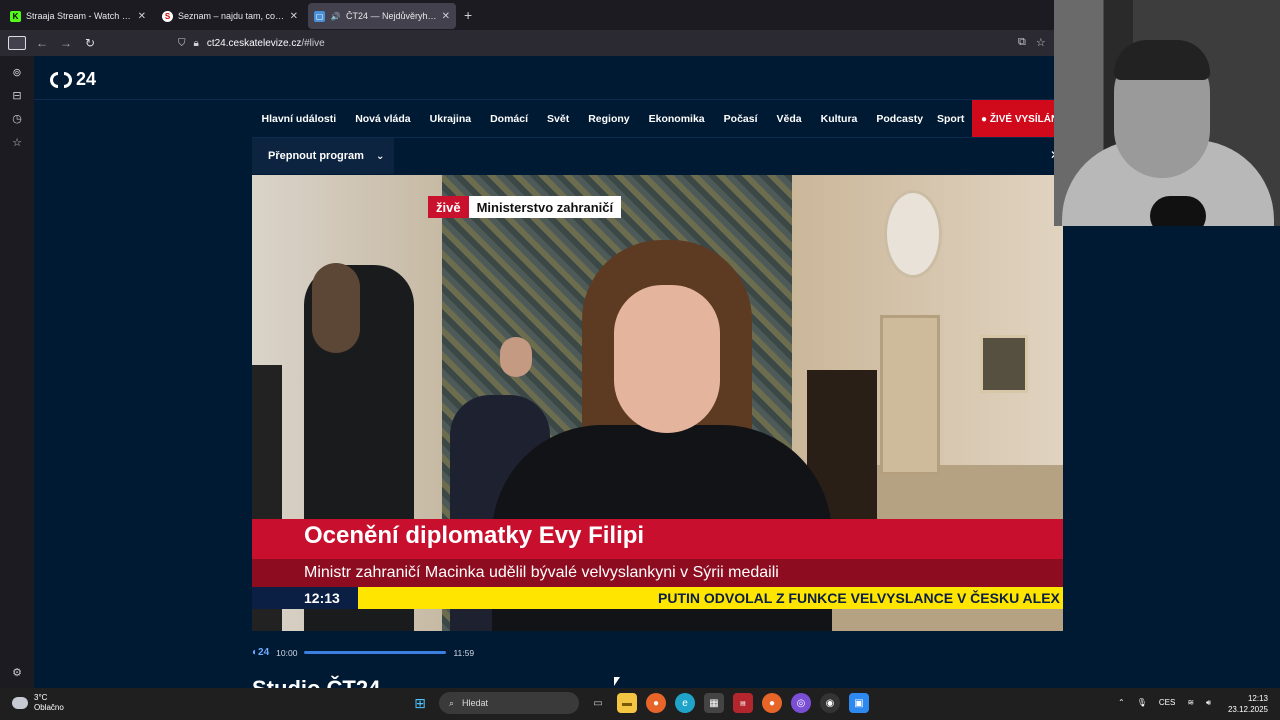  I want to click on menu-item-nova-vlada: Nová vláda, so click(383, 119).